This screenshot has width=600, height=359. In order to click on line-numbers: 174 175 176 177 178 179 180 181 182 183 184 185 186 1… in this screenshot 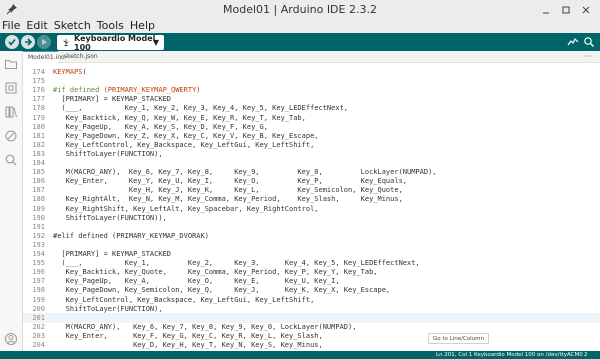, I will do `click(35, 207)`.